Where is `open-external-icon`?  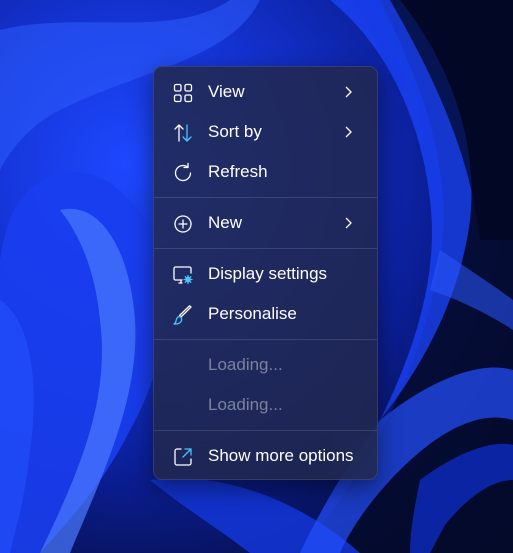
open-external-icon is located at coordinates (183, 457).